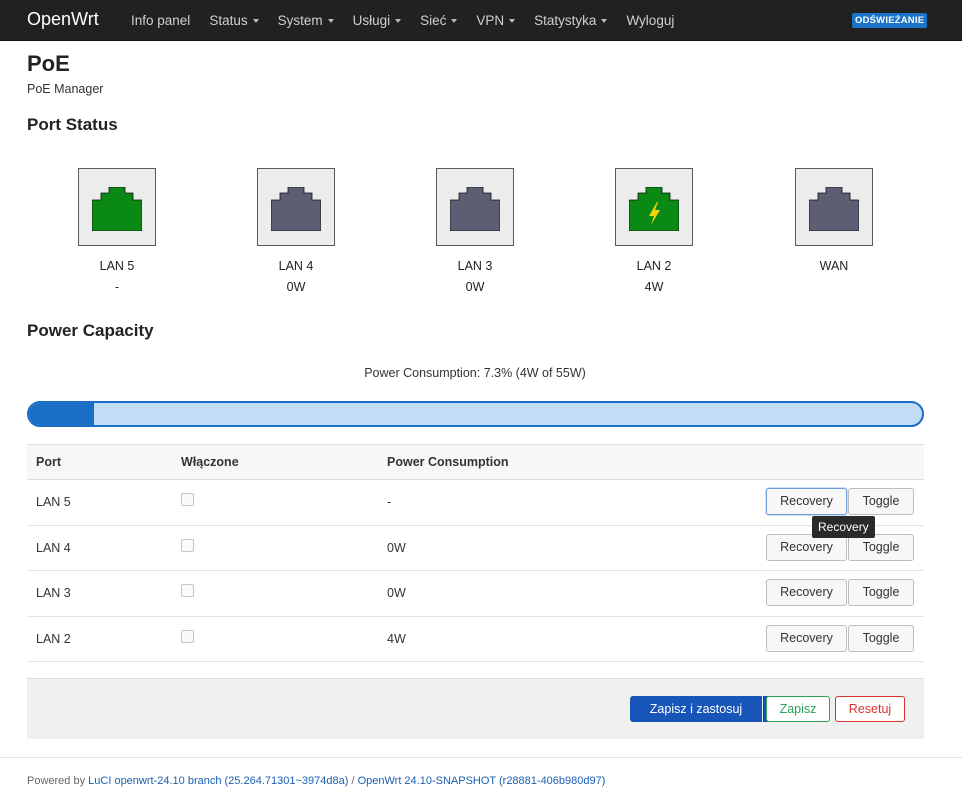  What do you see at coordinates (228, 20) in the screenshot?
I see `nav-label: Status` at bounding box center [228, 20].